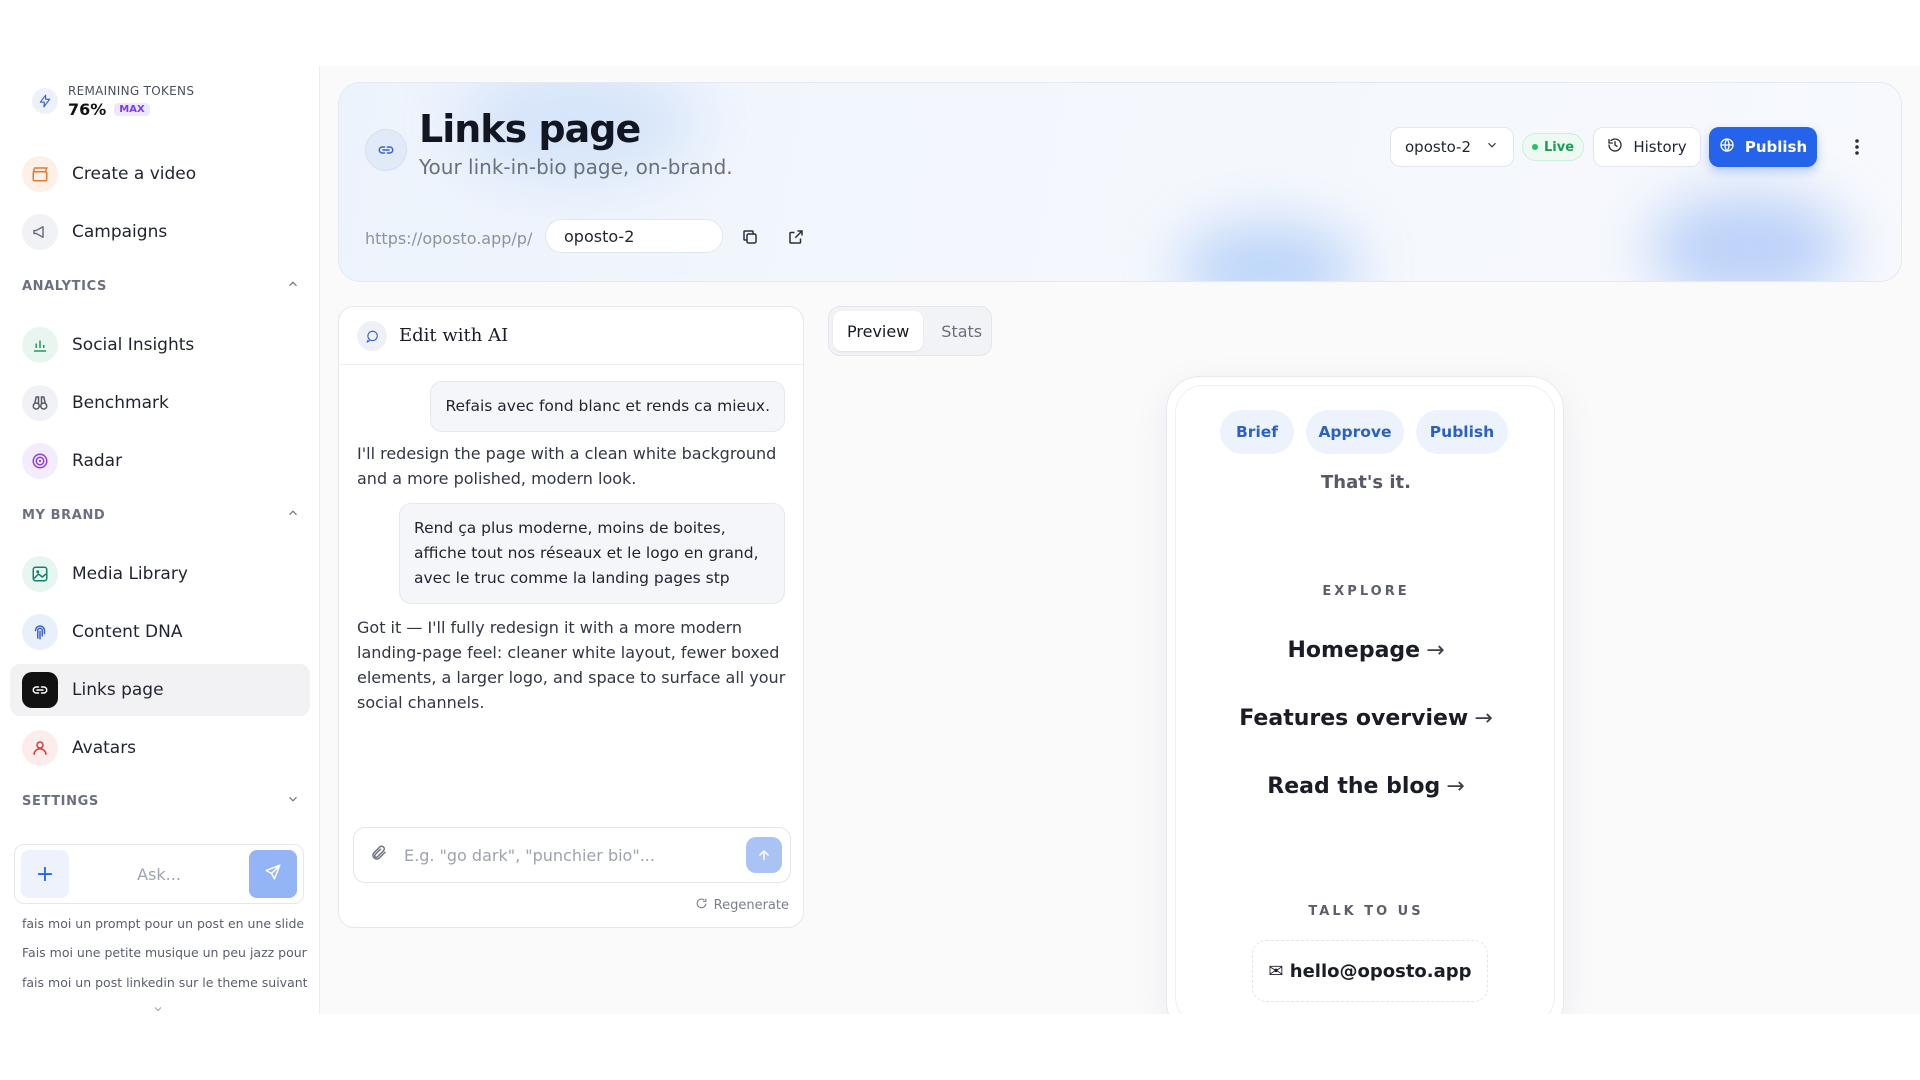 The image size is (1920, 1080). What do you see at coordinates (160, 461) in the screenshot?
I see `sidebar-item-radar: Radar` at bounding box center [160, 461].